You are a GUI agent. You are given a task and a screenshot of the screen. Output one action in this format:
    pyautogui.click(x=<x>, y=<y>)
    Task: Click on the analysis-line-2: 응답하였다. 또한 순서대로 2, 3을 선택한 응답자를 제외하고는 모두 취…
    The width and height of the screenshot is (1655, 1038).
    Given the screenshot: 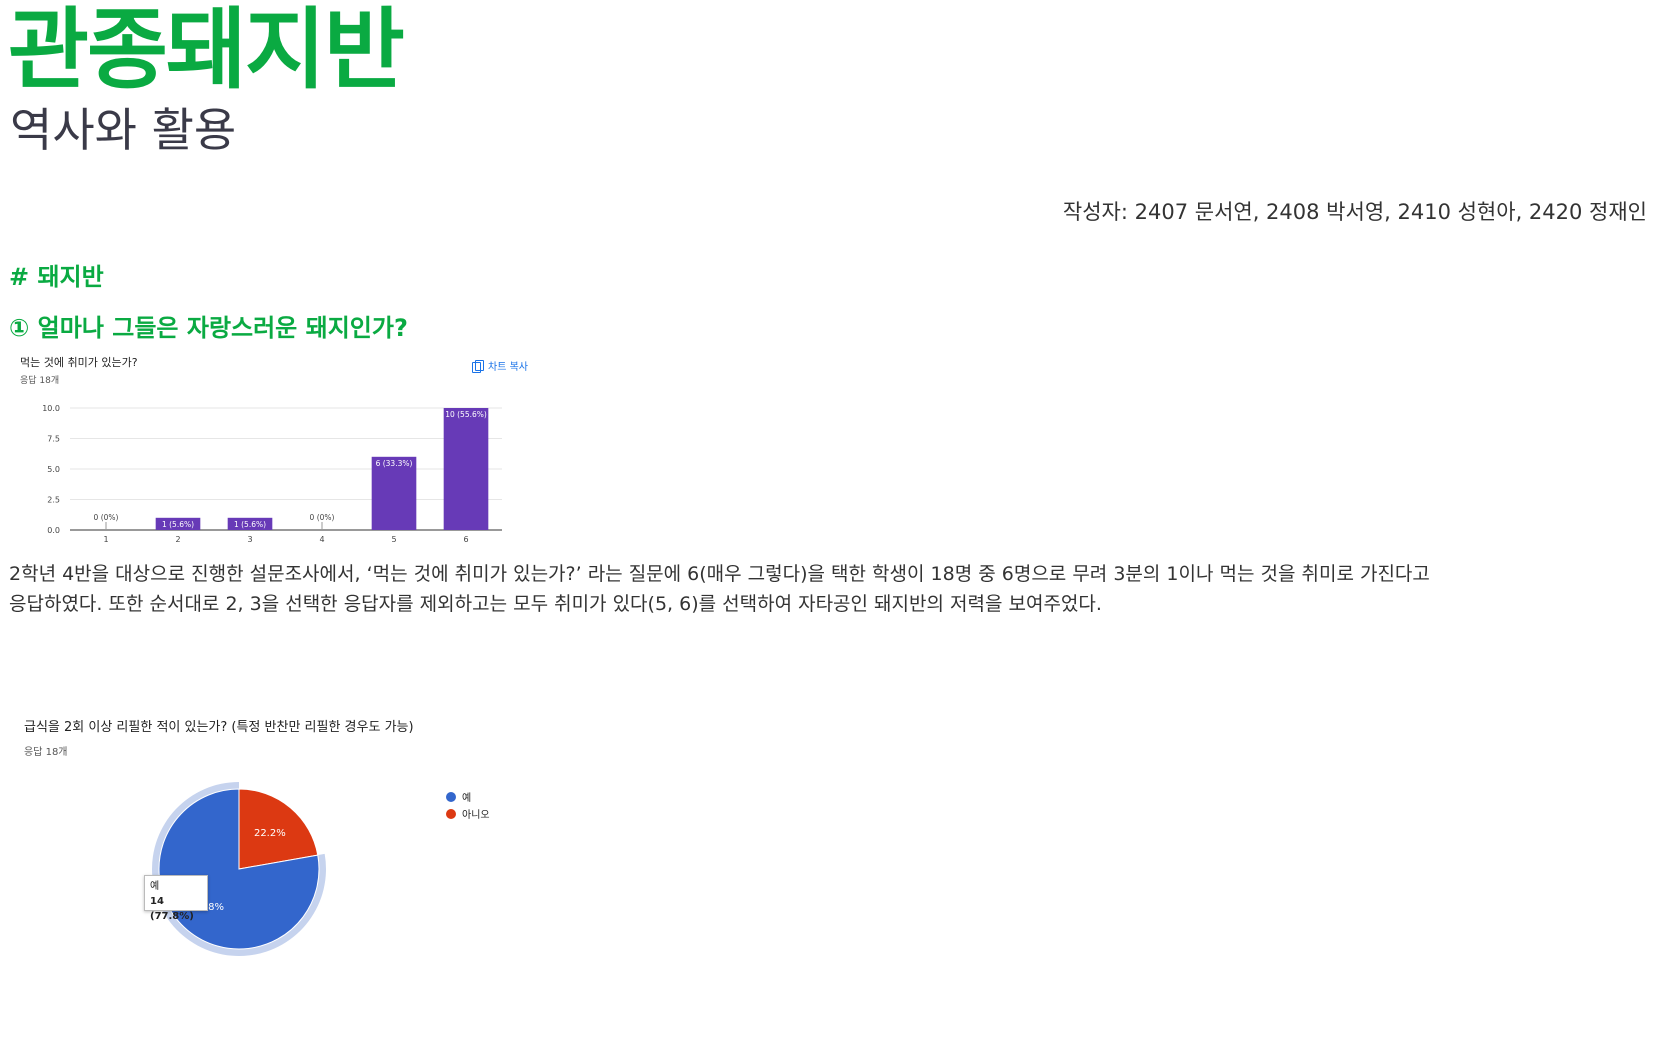 What is the action you would take?
    pyautogui.click(x=555, y=604)
    